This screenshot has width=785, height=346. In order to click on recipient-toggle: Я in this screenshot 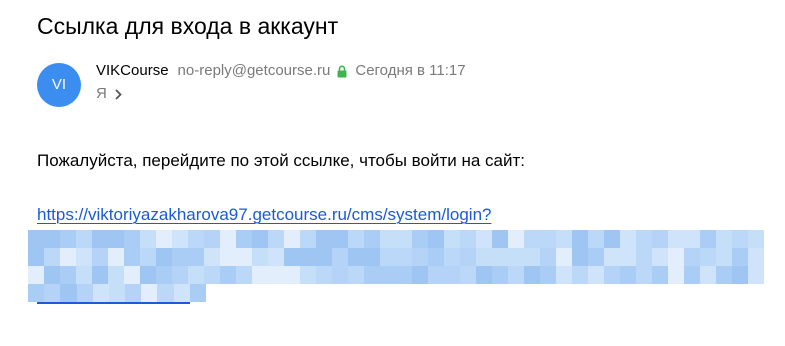, I will do `click(109, 94)`.